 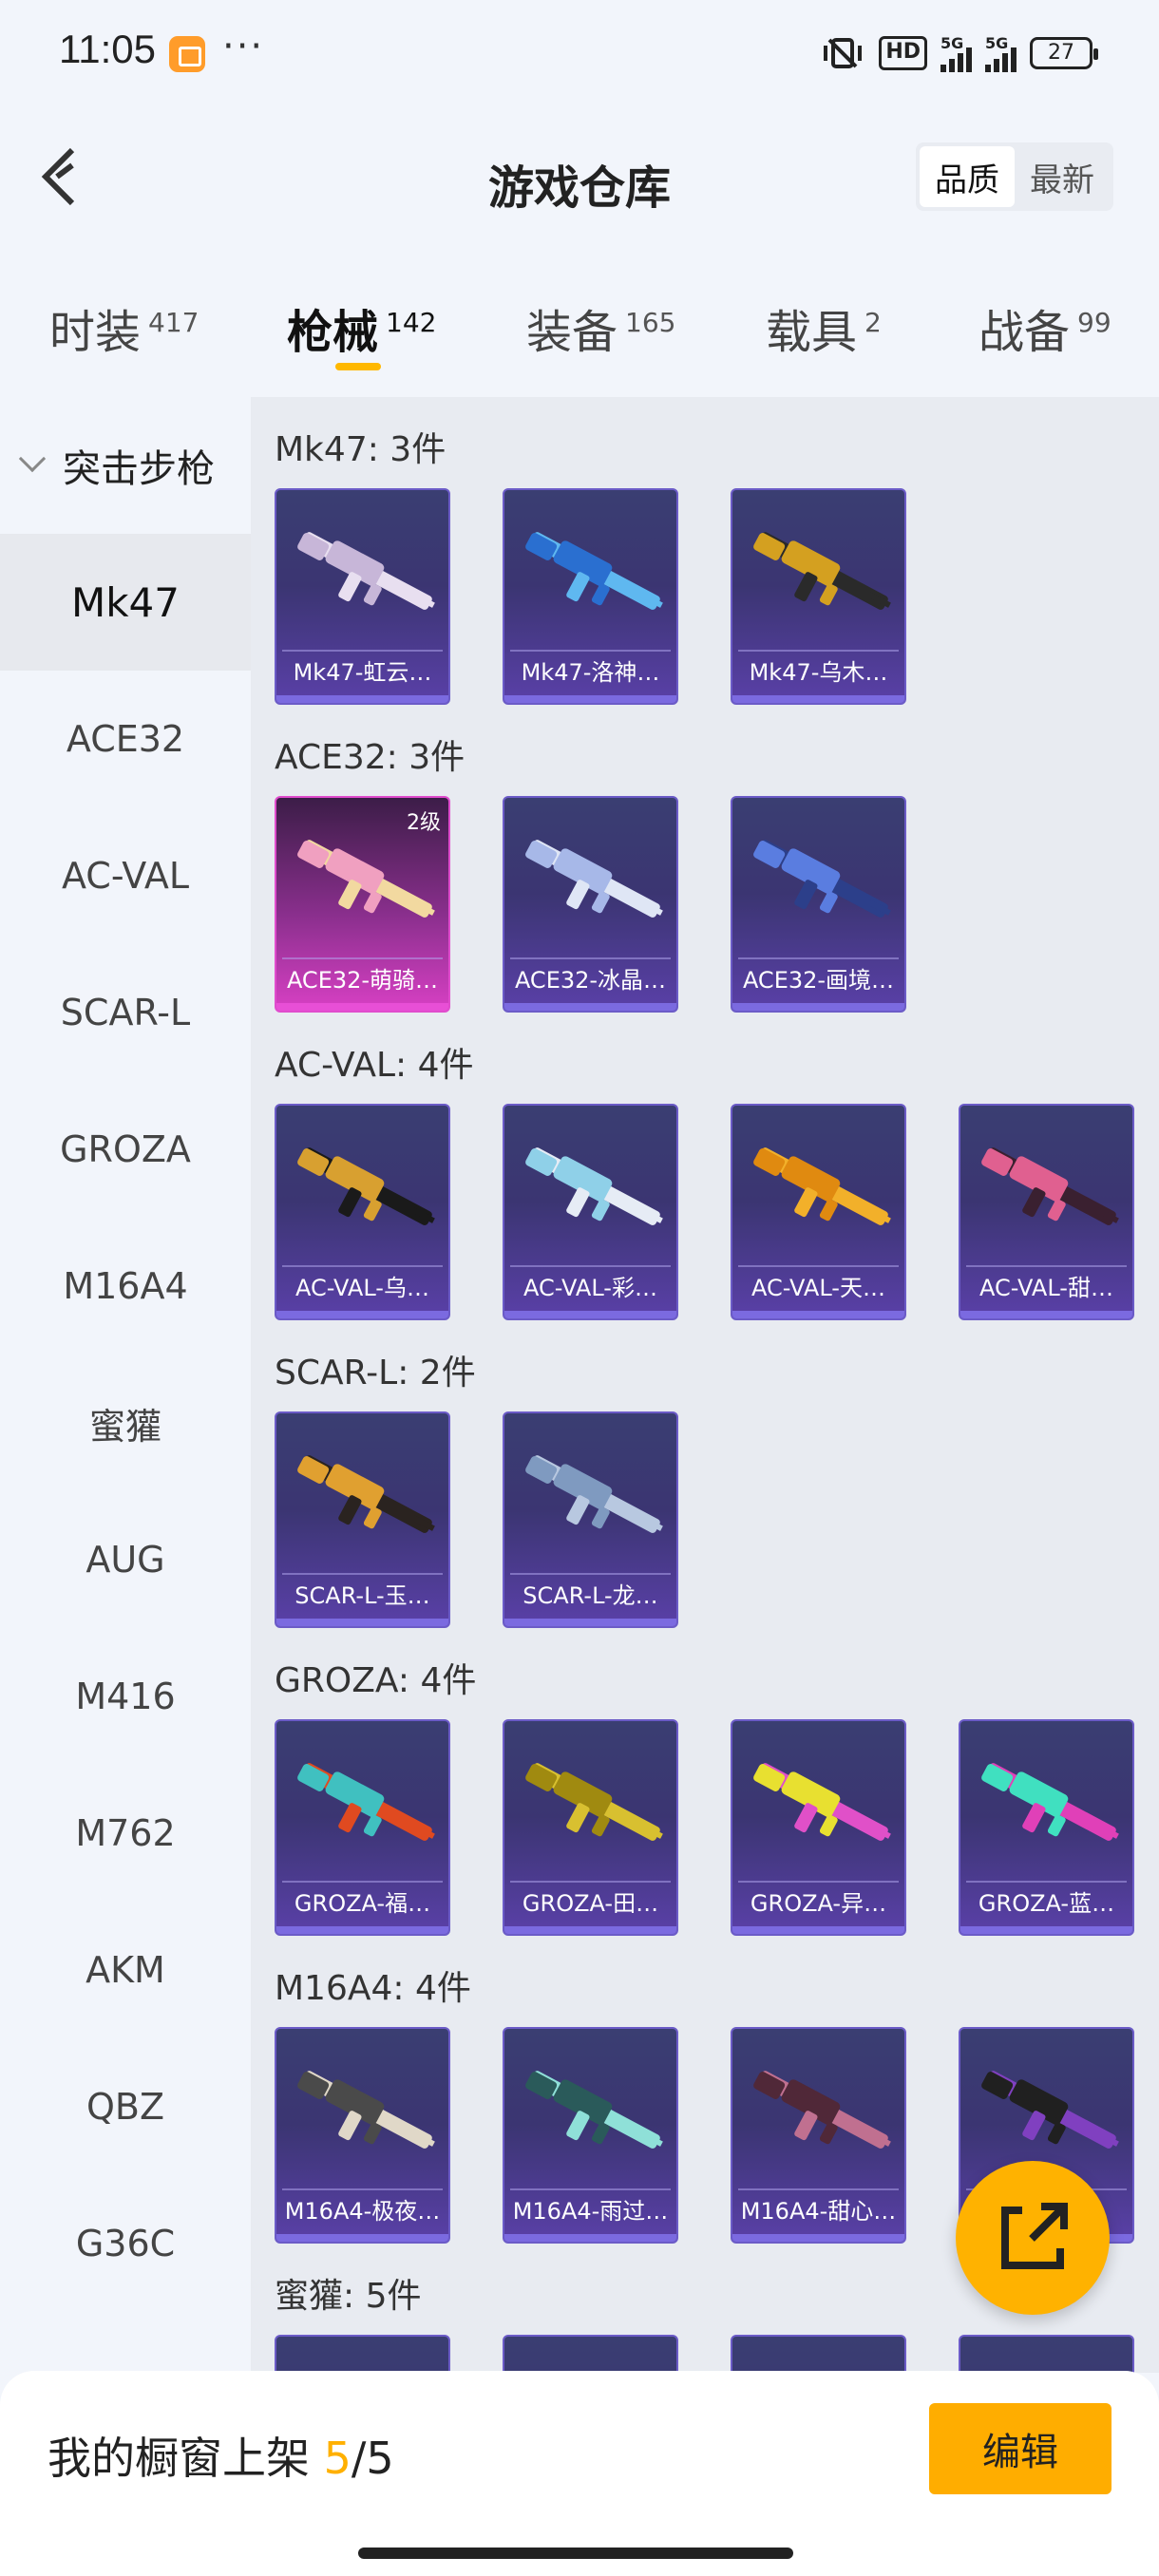 I want to click on sidebar-item: AC-VAL, so click(x=125, y=875).